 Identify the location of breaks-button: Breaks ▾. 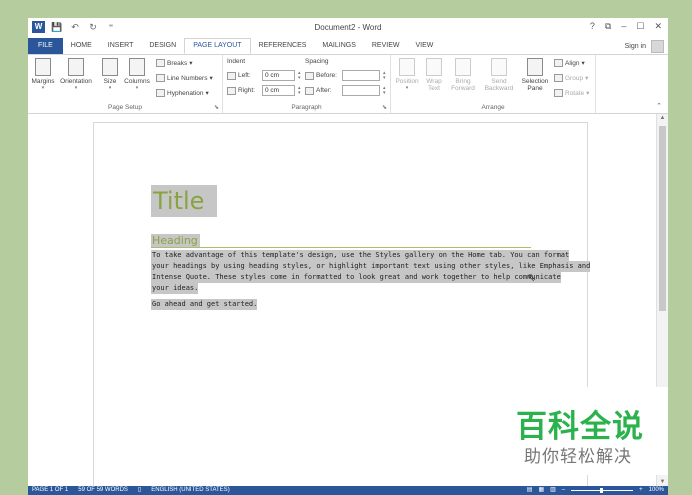
(174, 63).